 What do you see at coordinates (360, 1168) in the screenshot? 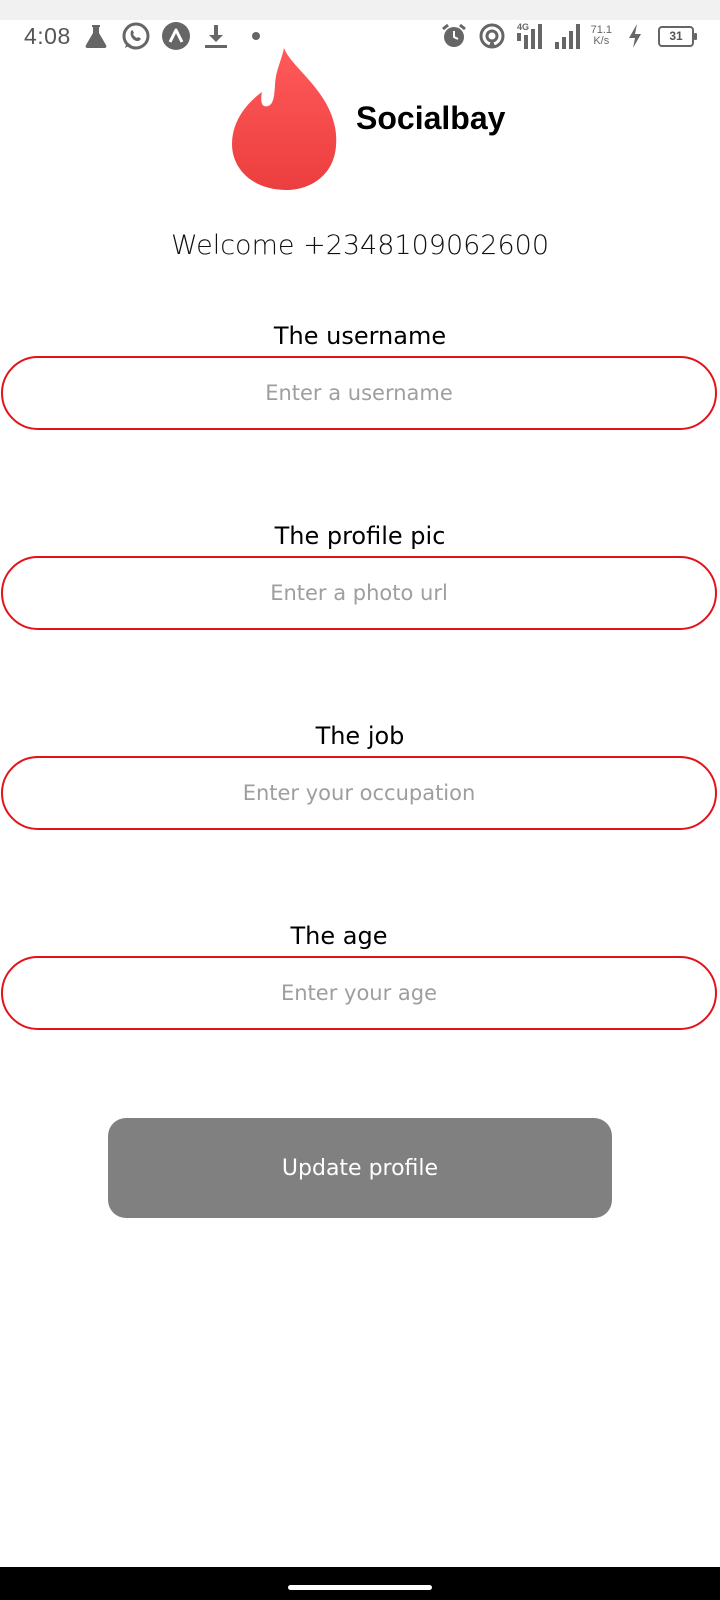
I see `update-profile-button: Update profile` at bounding box center [360, 1168].